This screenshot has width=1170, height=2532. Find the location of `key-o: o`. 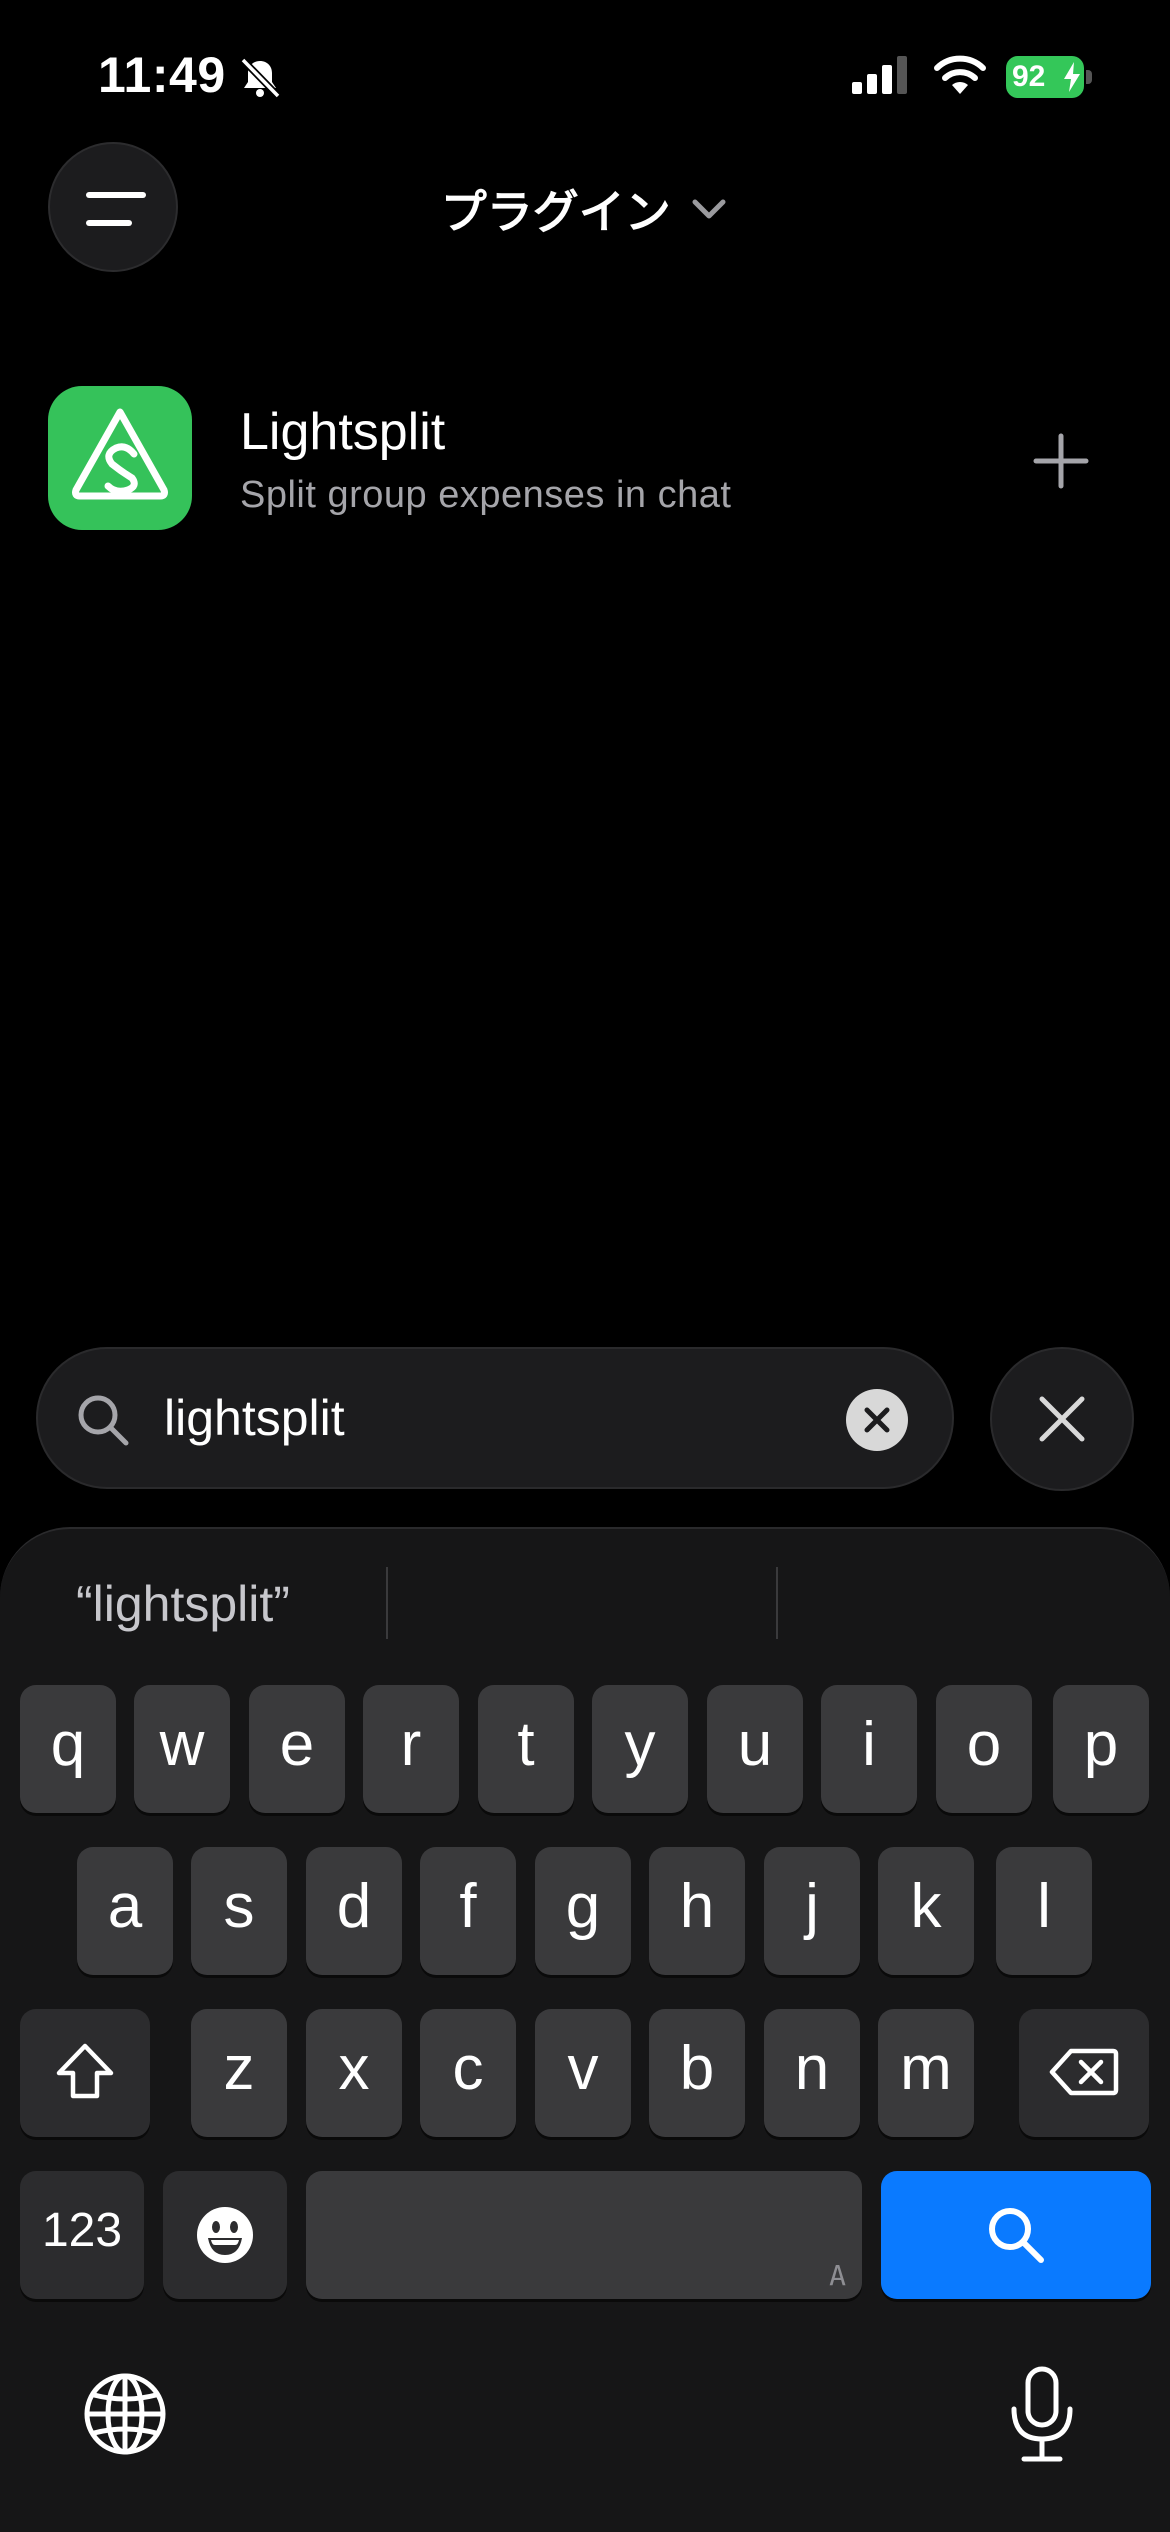

key-o: o is located at coordinates (984, 1749).